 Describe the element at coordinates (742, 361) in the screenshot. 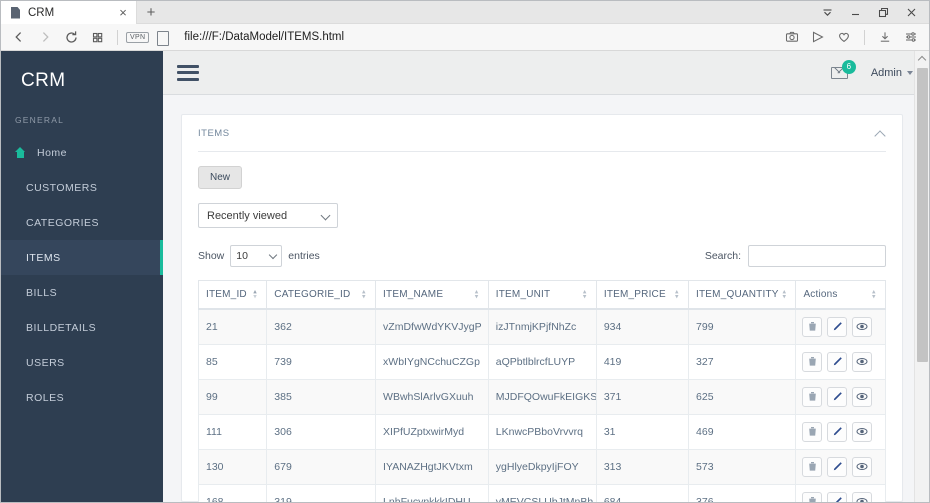

I see `cell-item-quantity: 327` at that location.